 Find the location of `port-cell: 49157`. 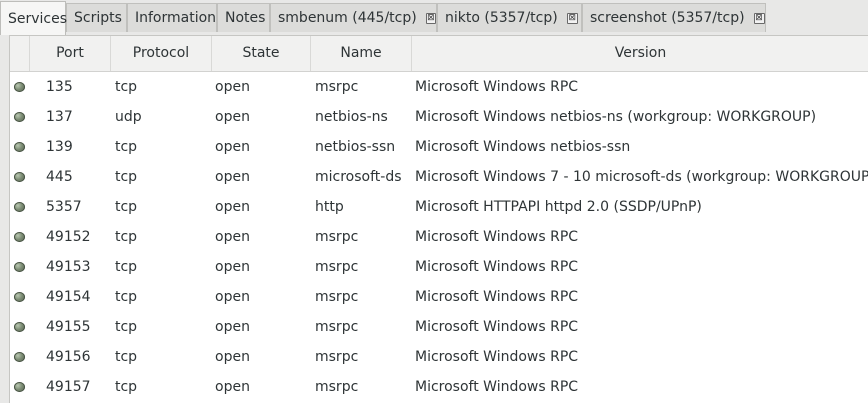

port-cell: 49157 is located at coordinates (68, 387).